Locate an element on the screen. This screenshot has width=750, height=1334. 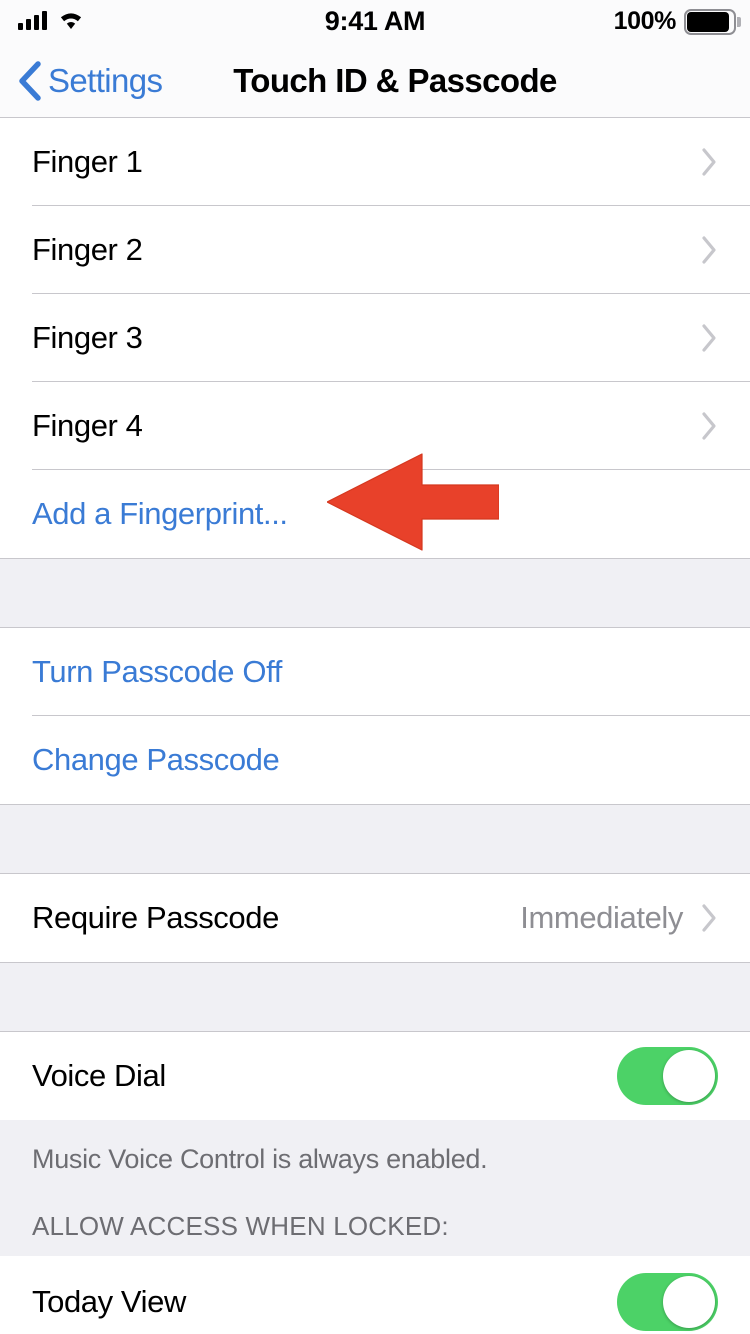
battery-percent-label: 100% is located at coordinates (645, 21).